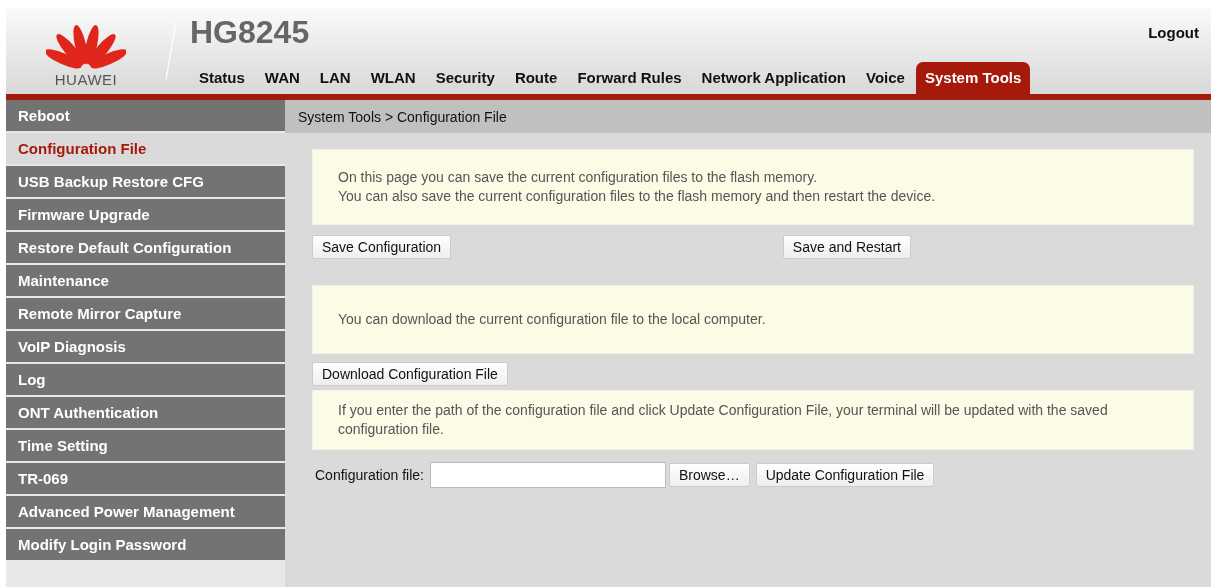 The image size is (1211, 587). I want to click on action-button: Save Configuration, so click(382, 247).